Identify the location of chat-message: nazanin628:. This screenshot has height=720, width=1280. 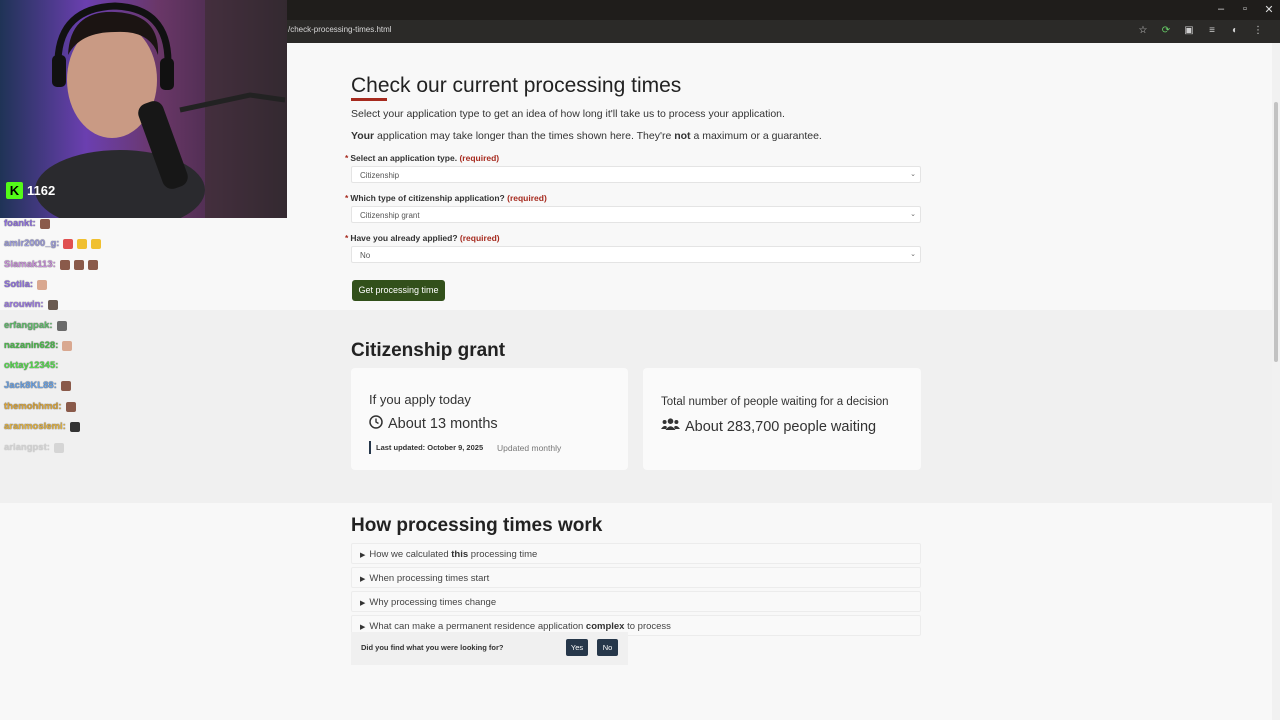
(38, 345).